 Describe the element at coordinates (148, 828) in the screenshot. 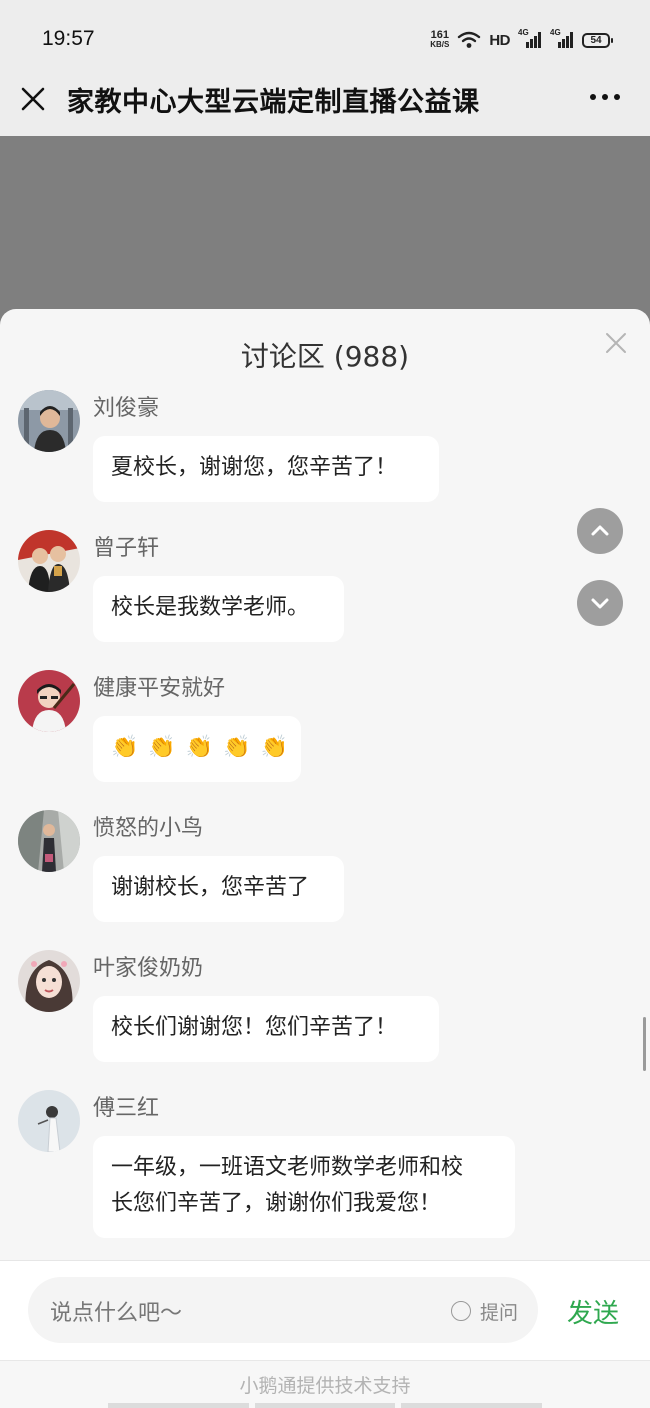

I see `comment-author: 愤怒的小鸟` at that location.